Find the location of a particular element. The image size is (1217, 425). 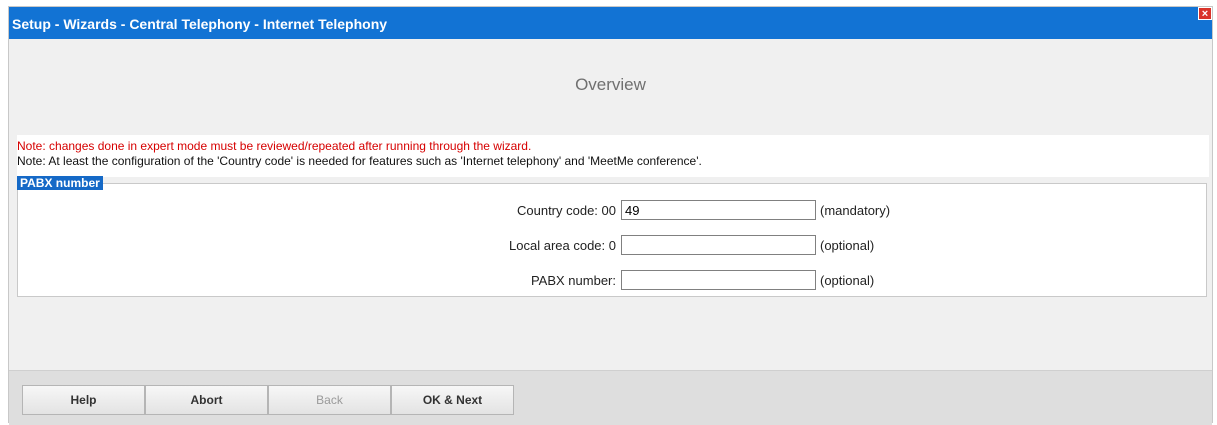

help-button: Help is located at coordinates (83, 400).